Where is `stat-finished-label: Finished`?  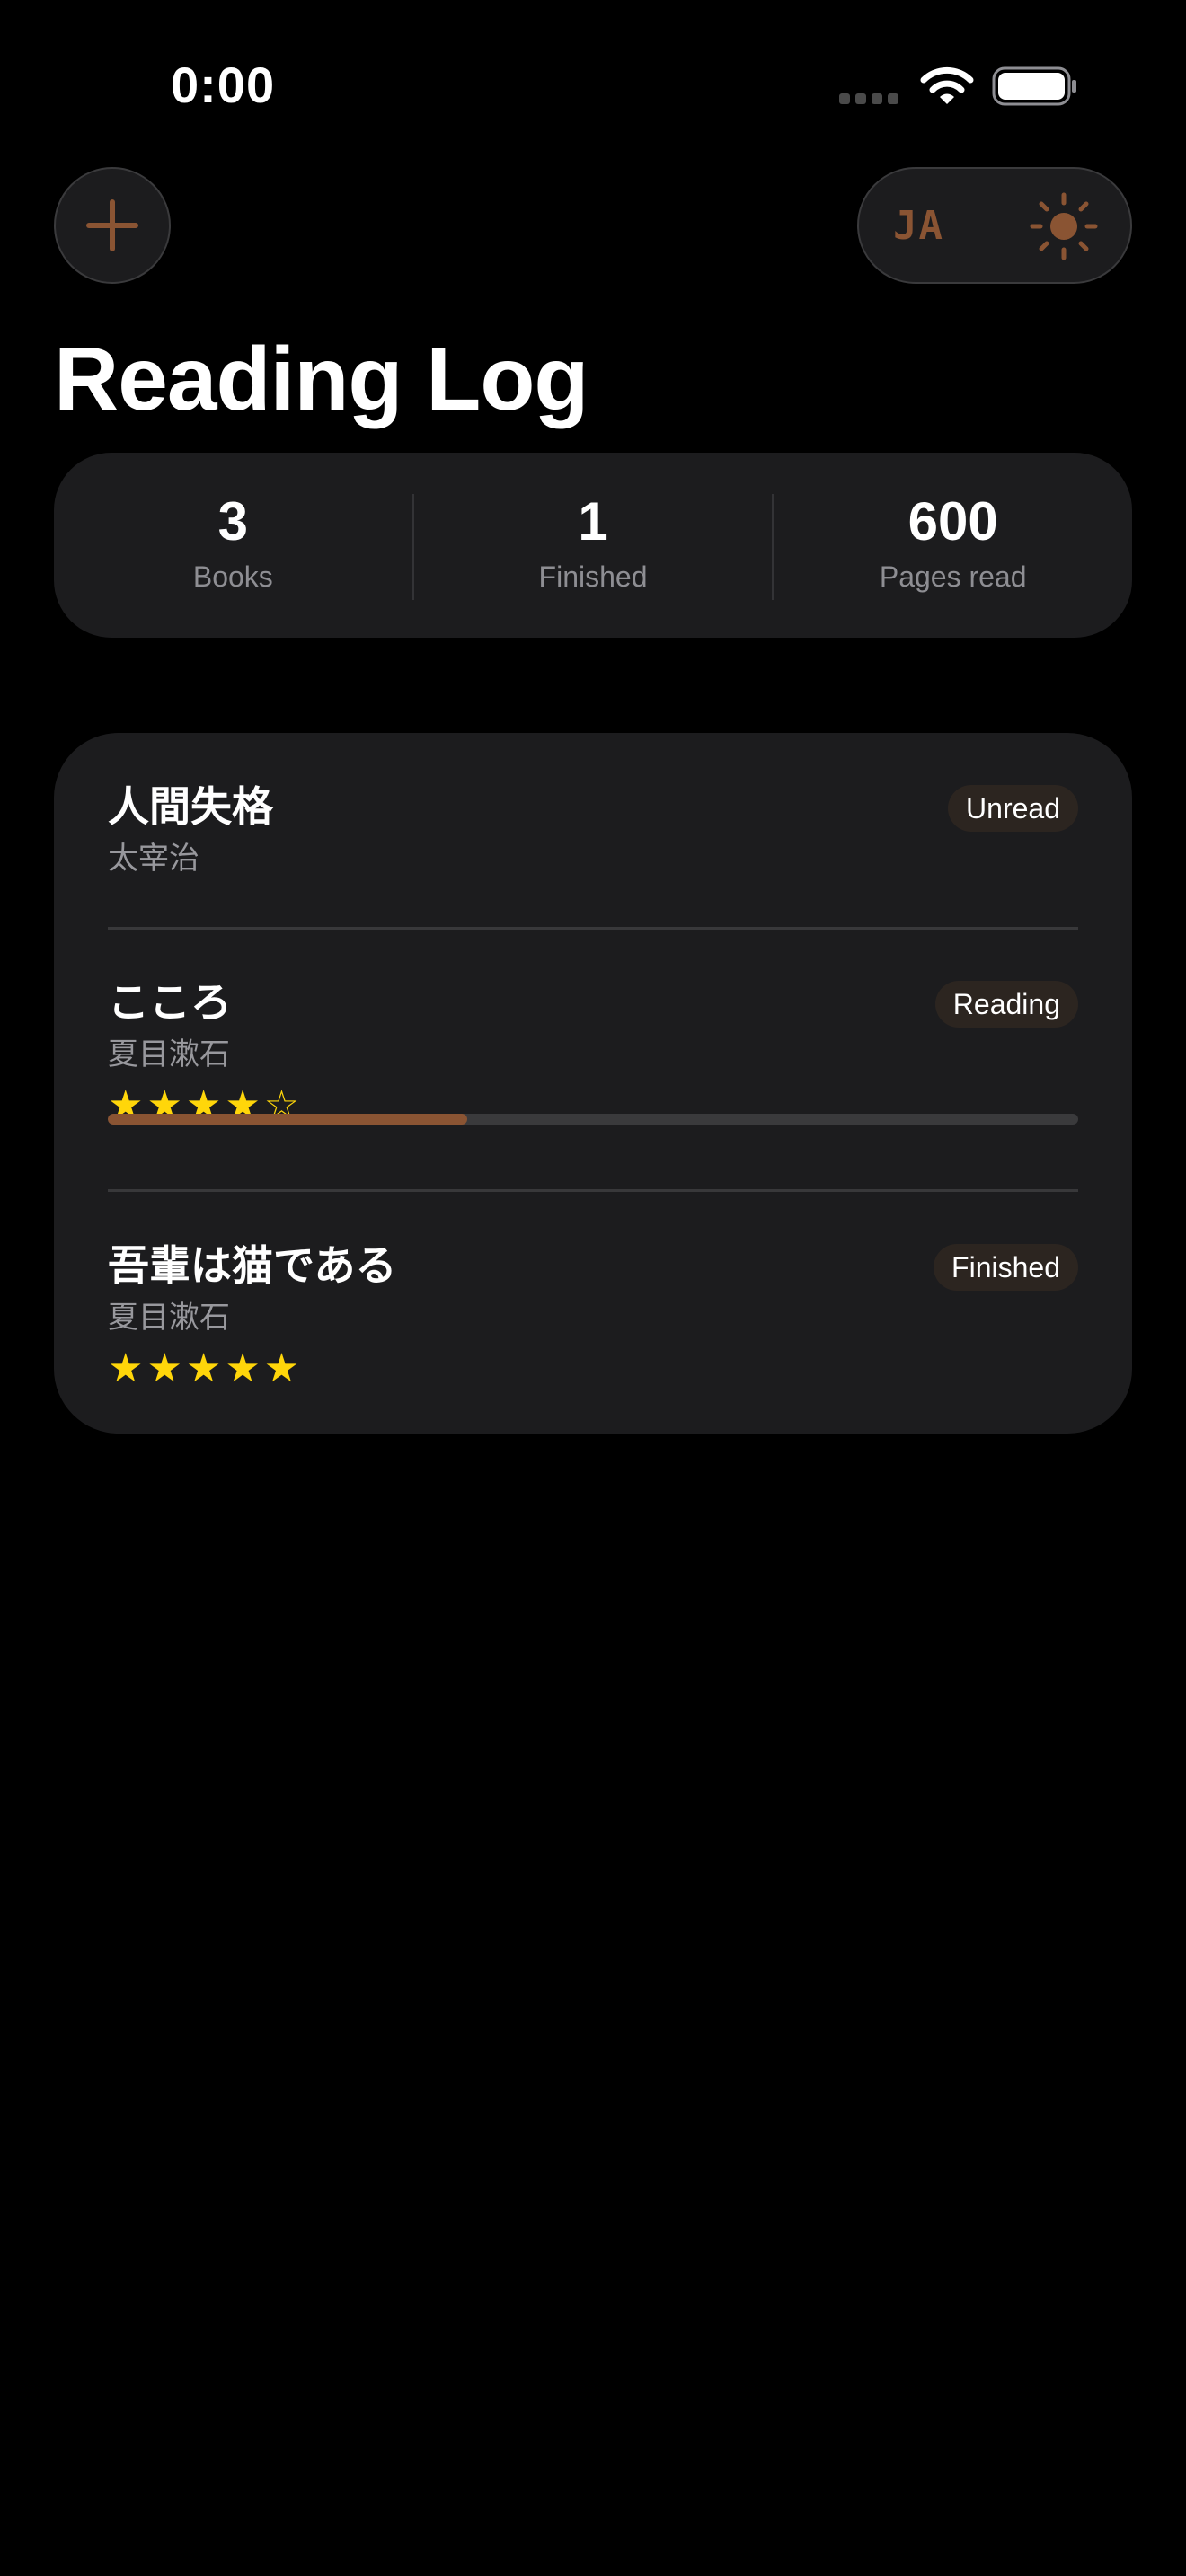
stat-finished-label: Finished is located at coordinates (593, 576).